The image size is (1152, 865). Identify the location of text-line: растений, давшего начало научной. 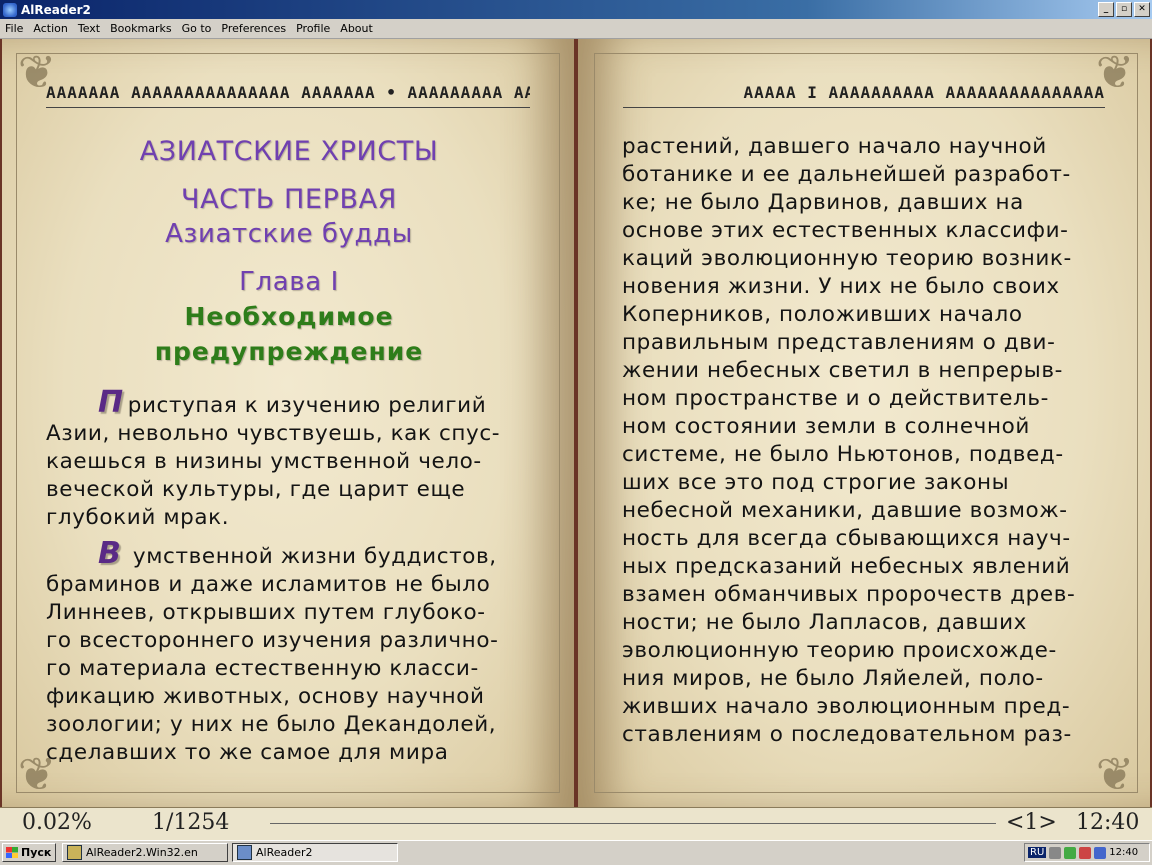
(834, 146).